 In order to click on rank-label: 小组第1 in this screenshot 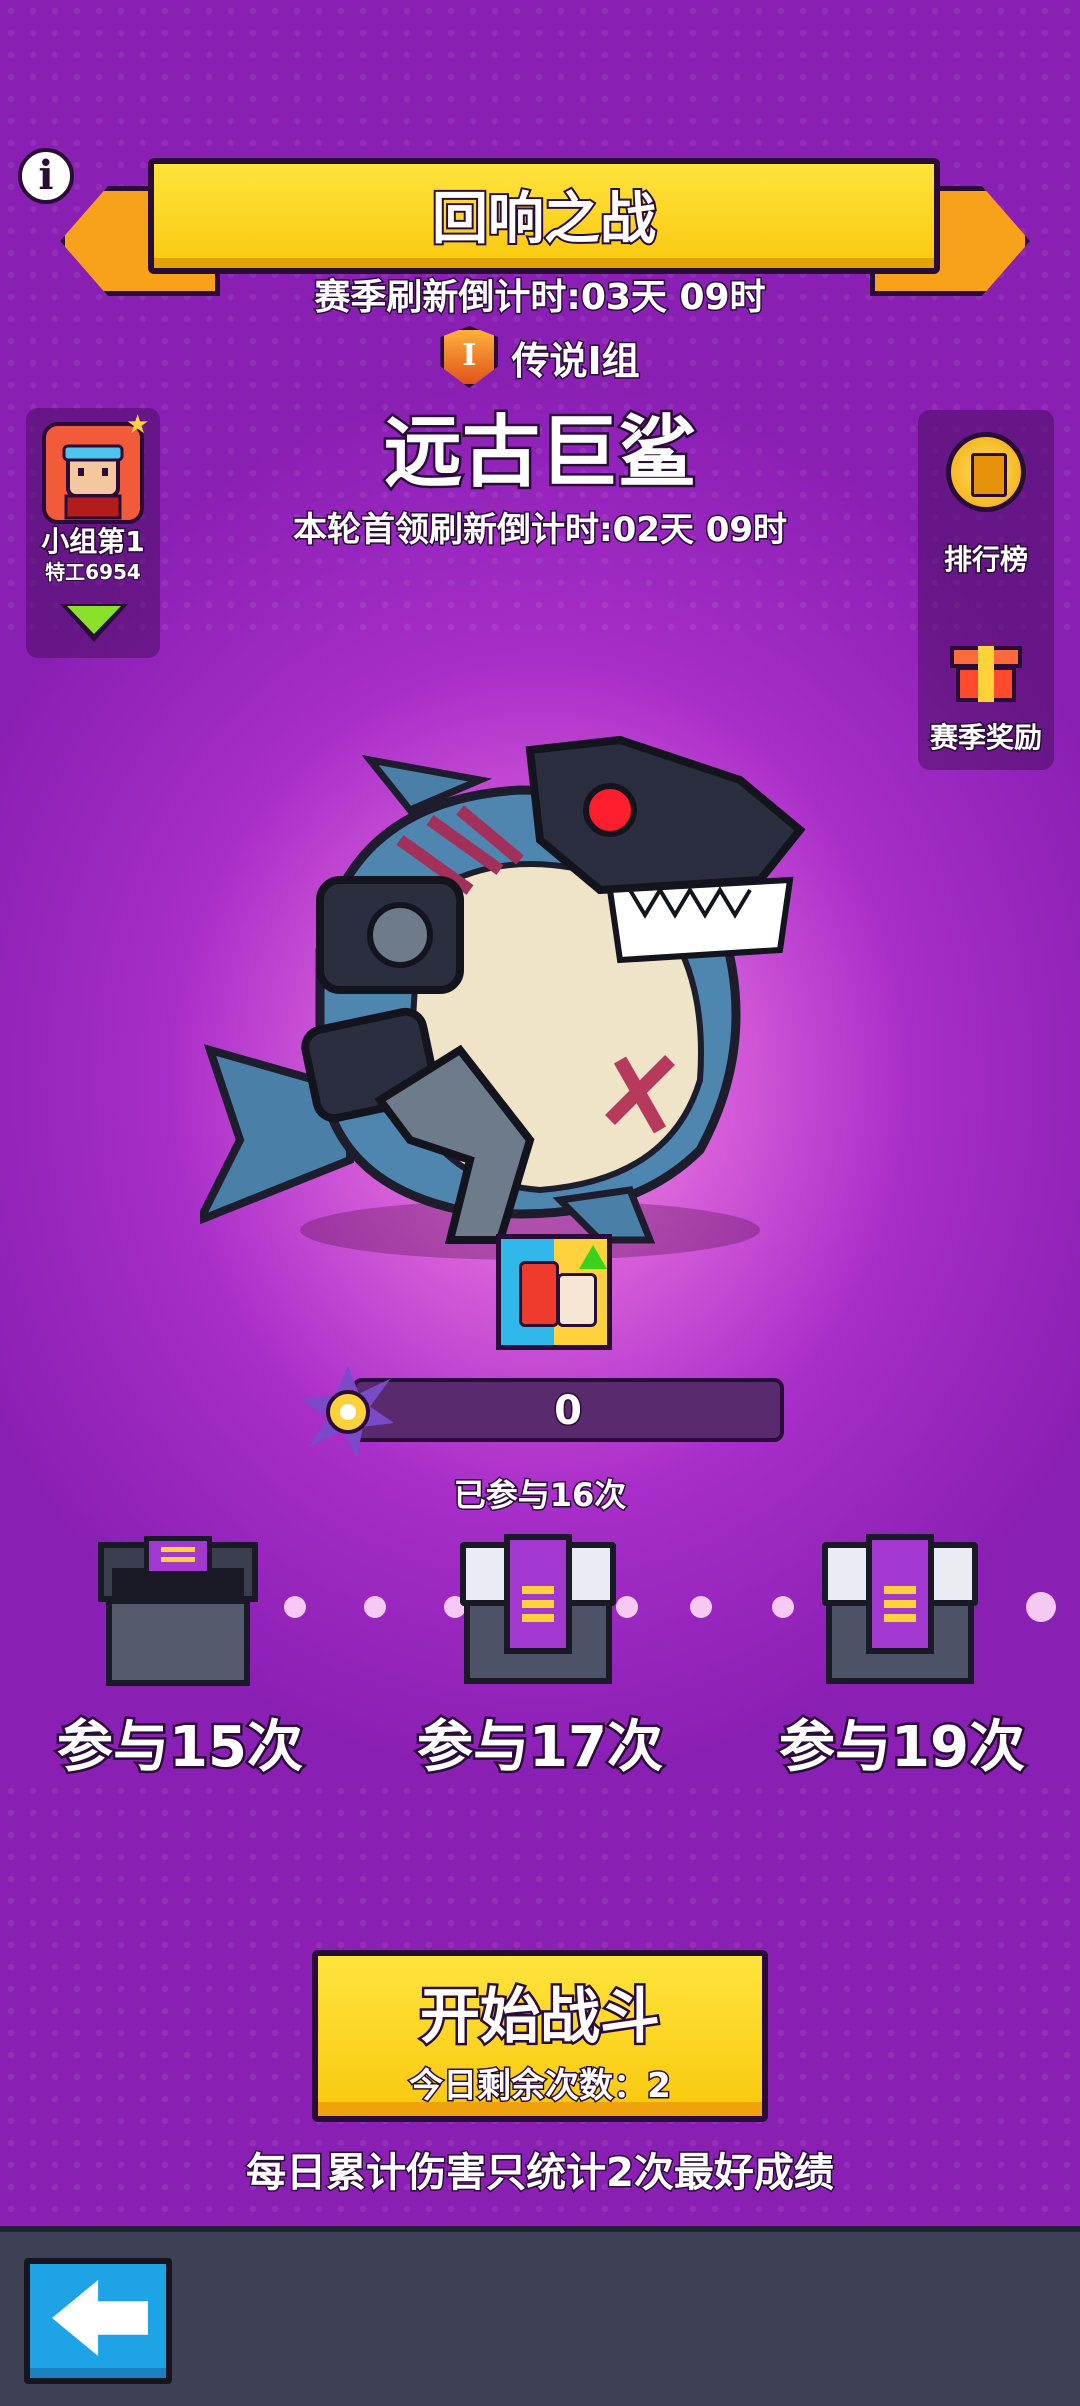, I will do `click(93, 542)`.